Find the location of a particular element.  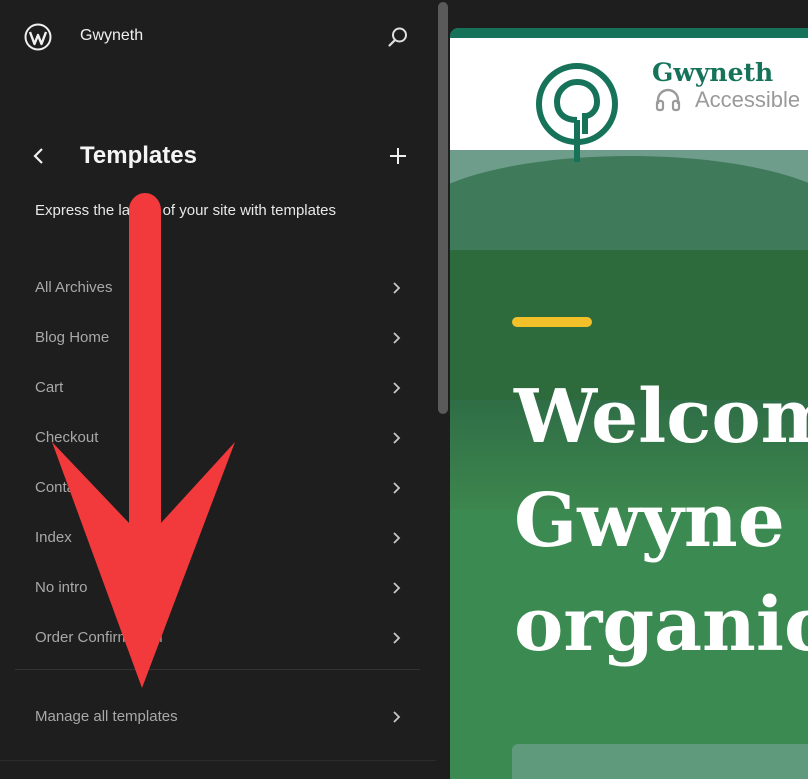

template-item-blog-home: Blog Home is located at coordinates (217, 338).